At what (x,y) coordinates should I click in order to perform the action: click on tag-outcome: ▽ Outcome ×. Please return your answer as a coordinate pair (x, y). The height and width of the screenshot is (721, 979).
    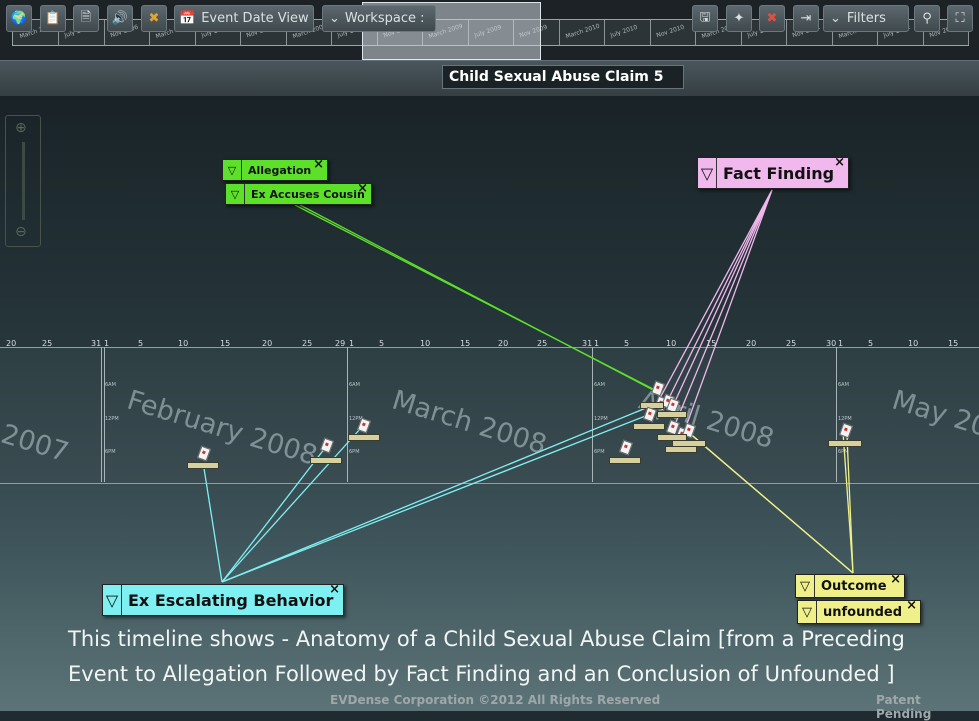
    Looking at the image, I should click on (850, 585).